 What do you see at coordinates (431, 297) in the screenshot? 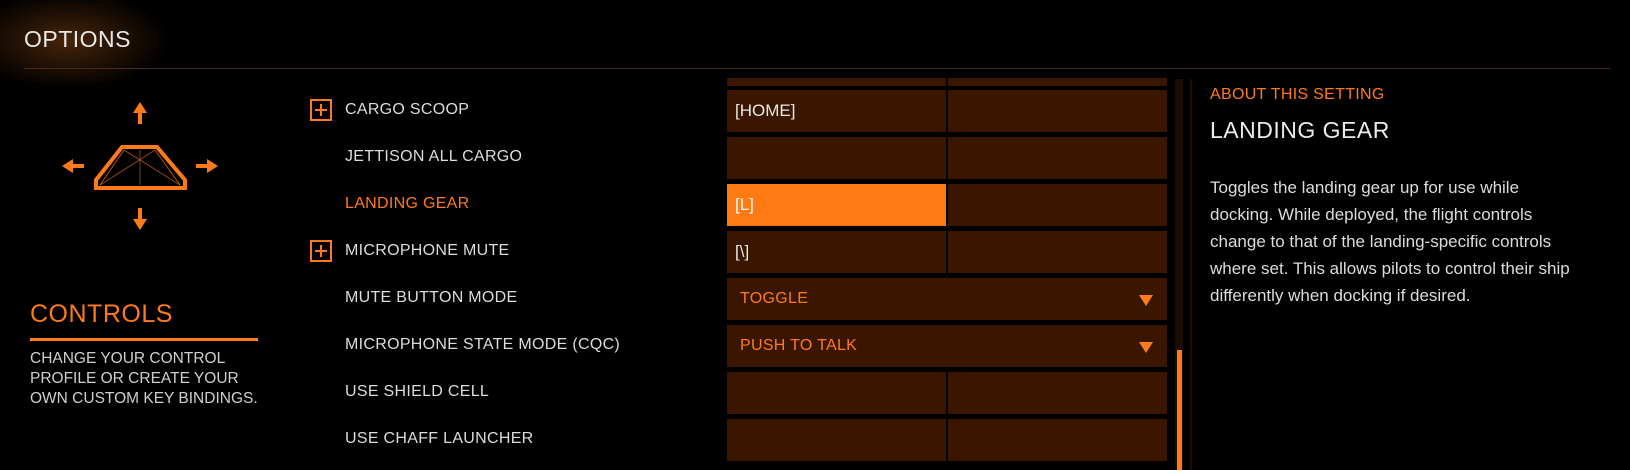
I see `binding-label: MUTE BUTTON MODE` at bounding box center [431, 297].